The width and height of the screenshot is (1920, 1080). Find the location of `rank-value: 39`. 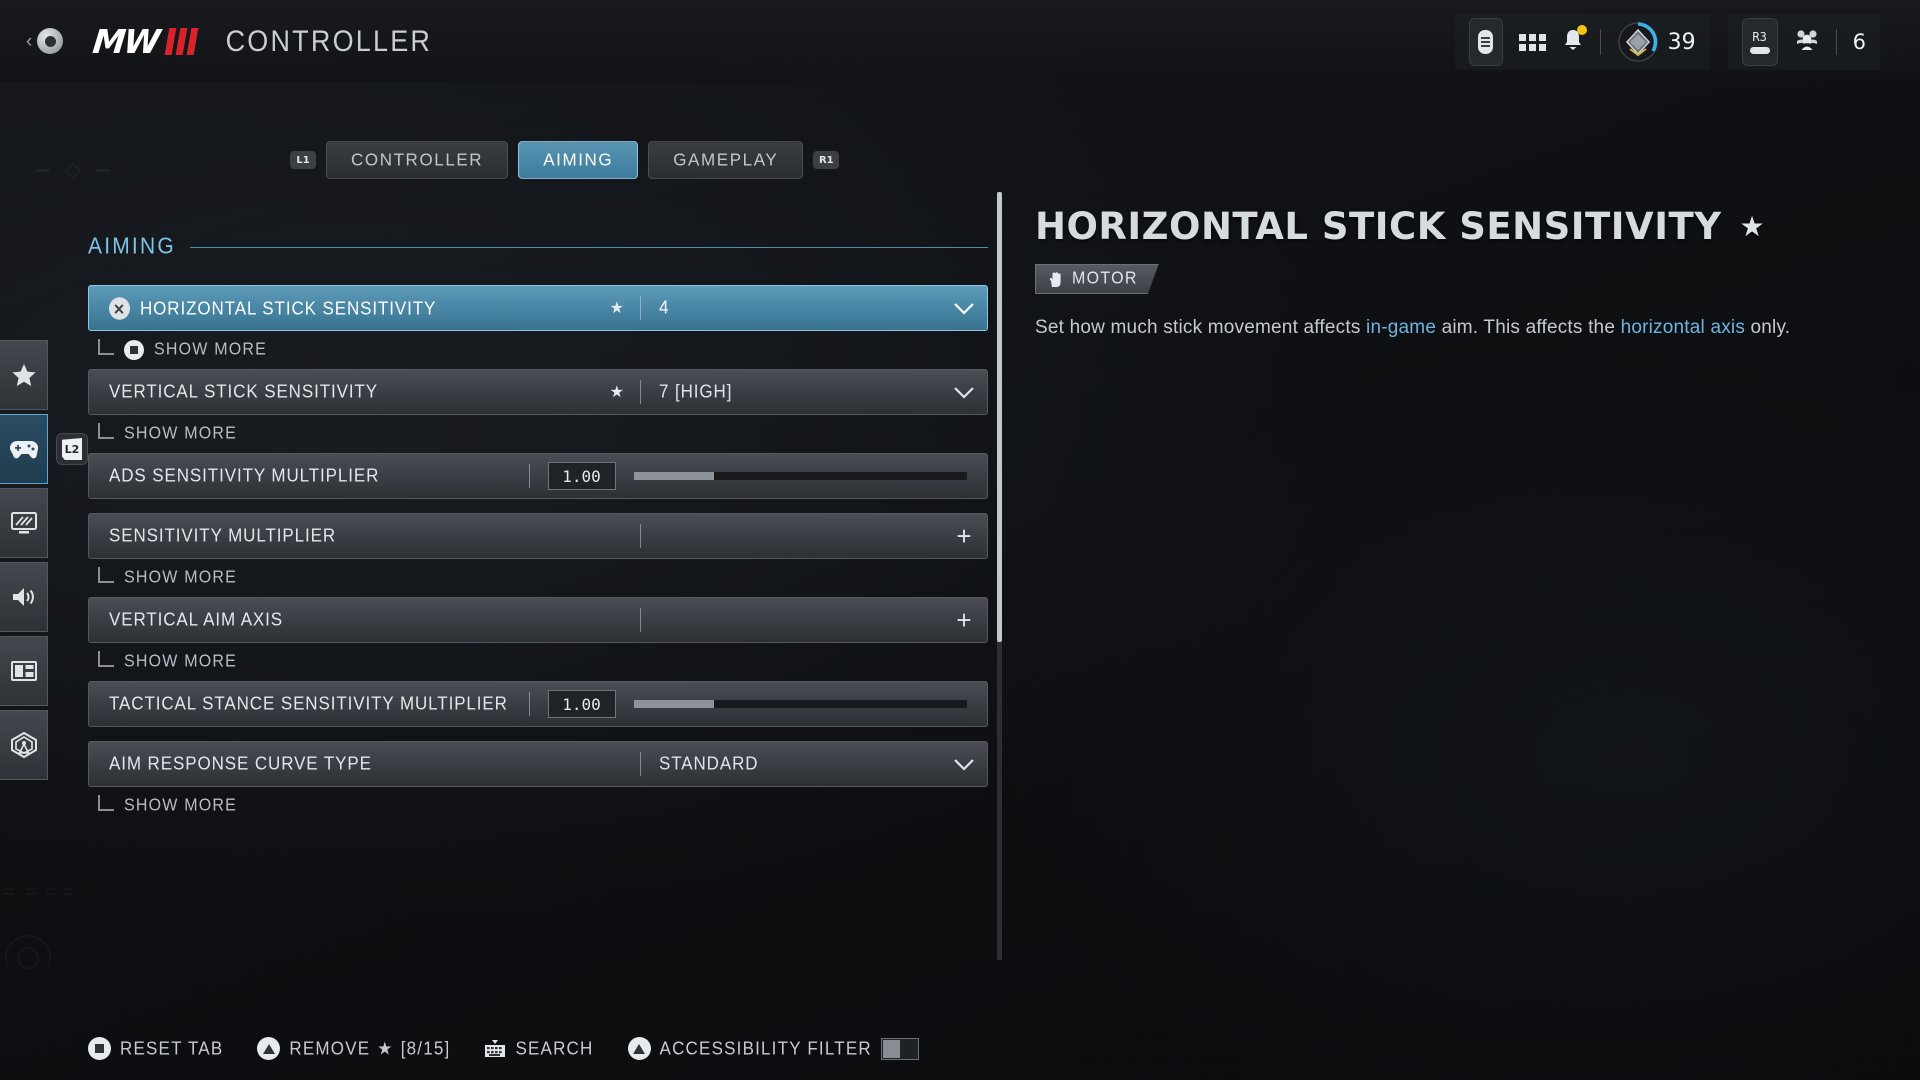

rank-value: 39 is located at coordinates (1681, 42).